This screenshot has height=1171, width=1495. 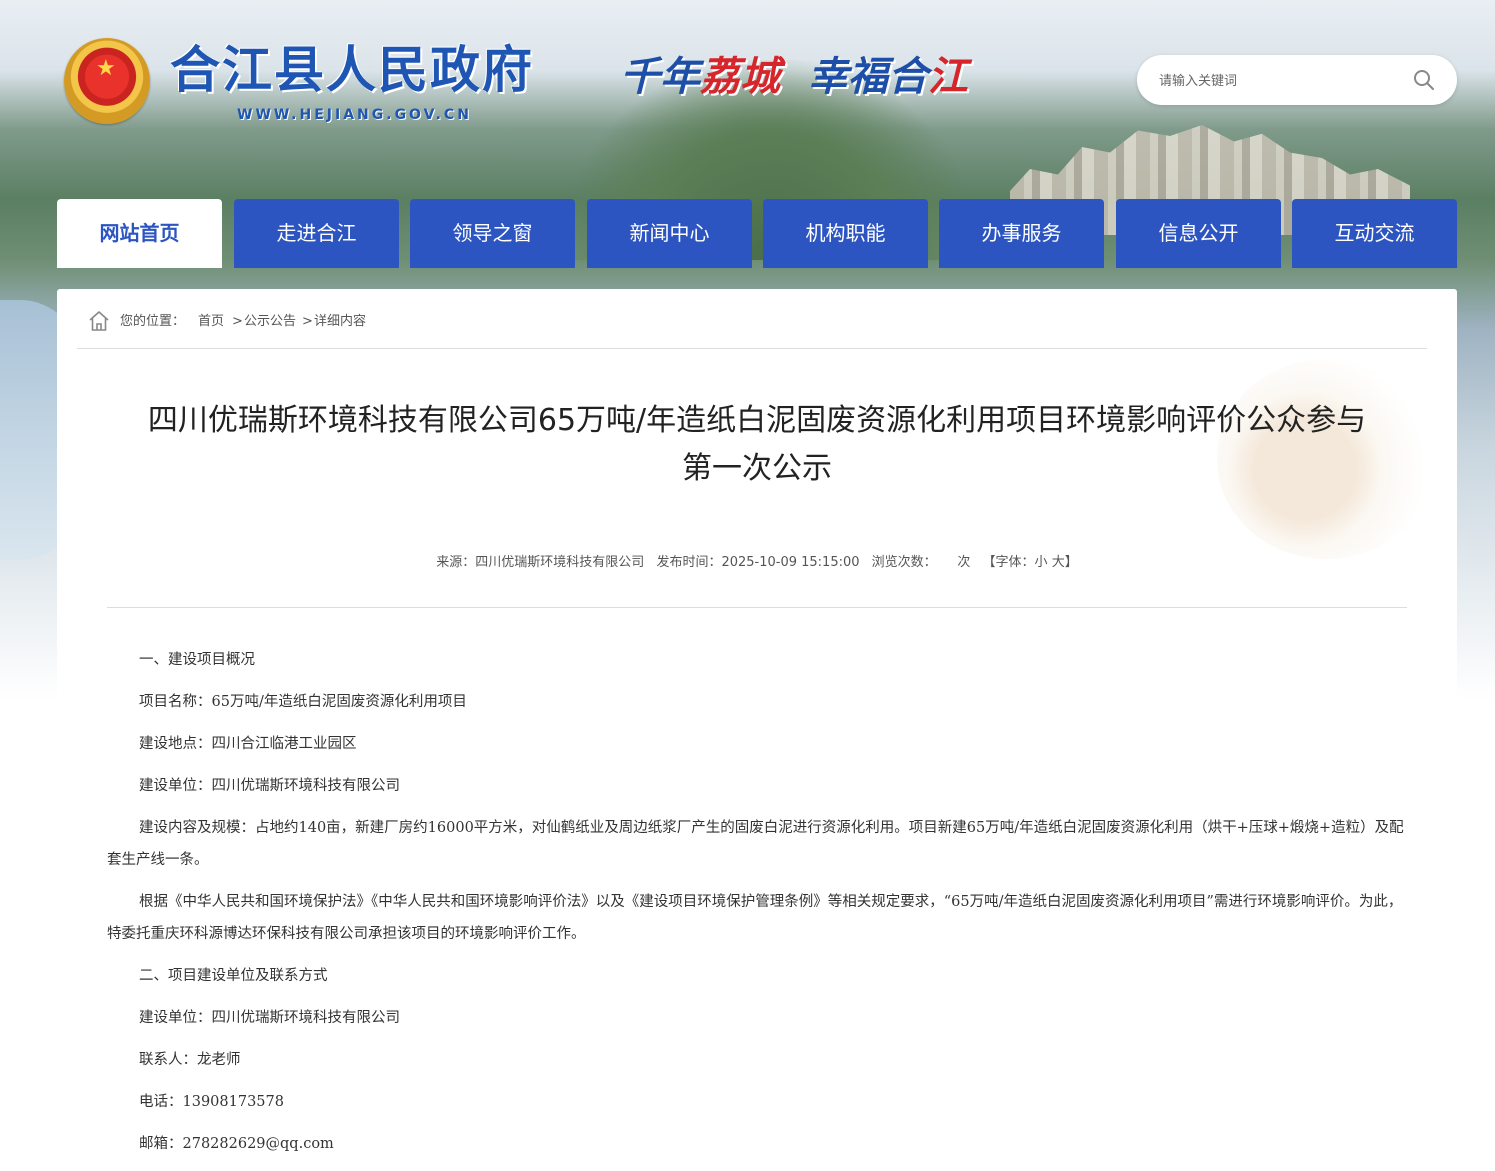 I want to click on search-box, so click(x=1297, y=80).